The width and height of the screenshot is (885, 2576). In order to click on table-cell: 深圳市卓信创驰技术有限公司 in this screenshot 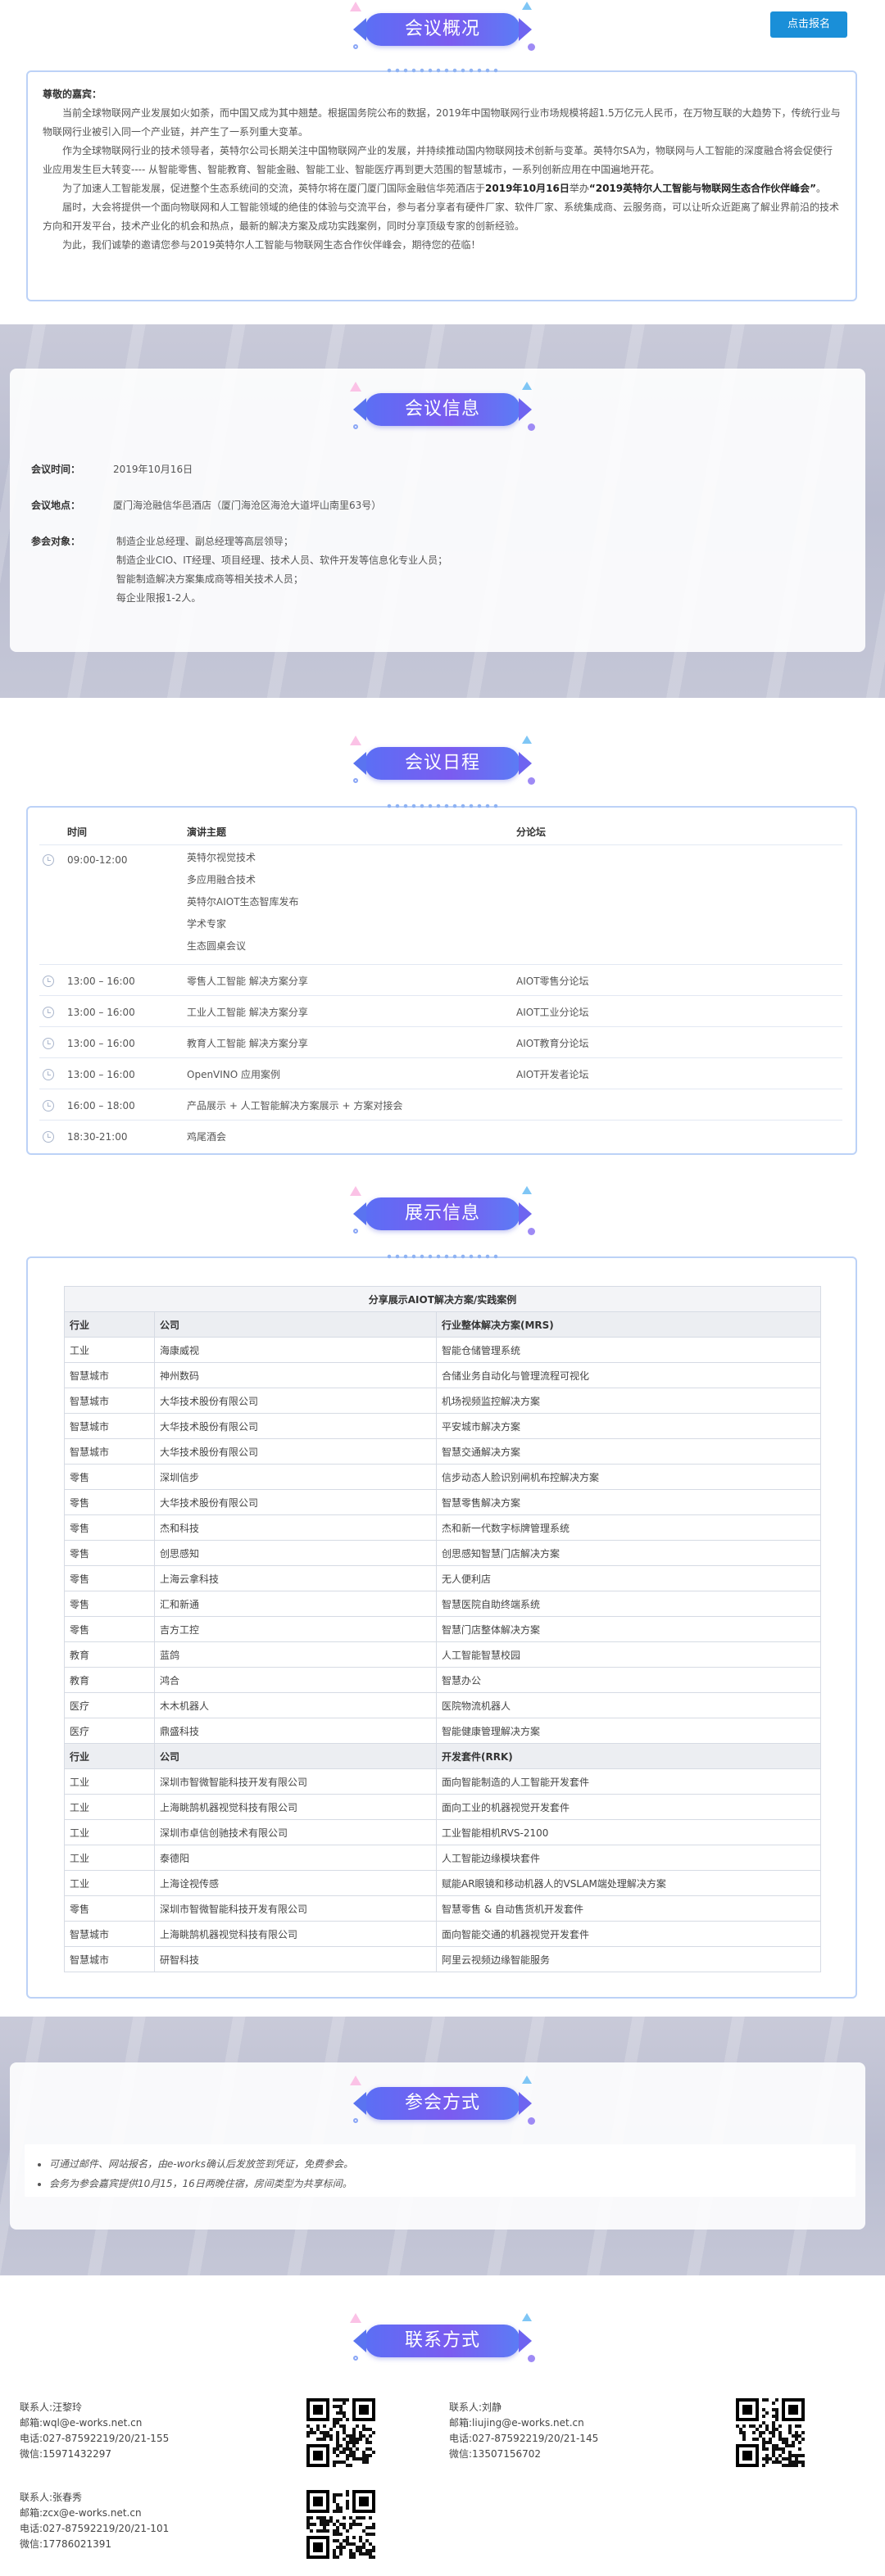, I will do `click(295, 1832)`.